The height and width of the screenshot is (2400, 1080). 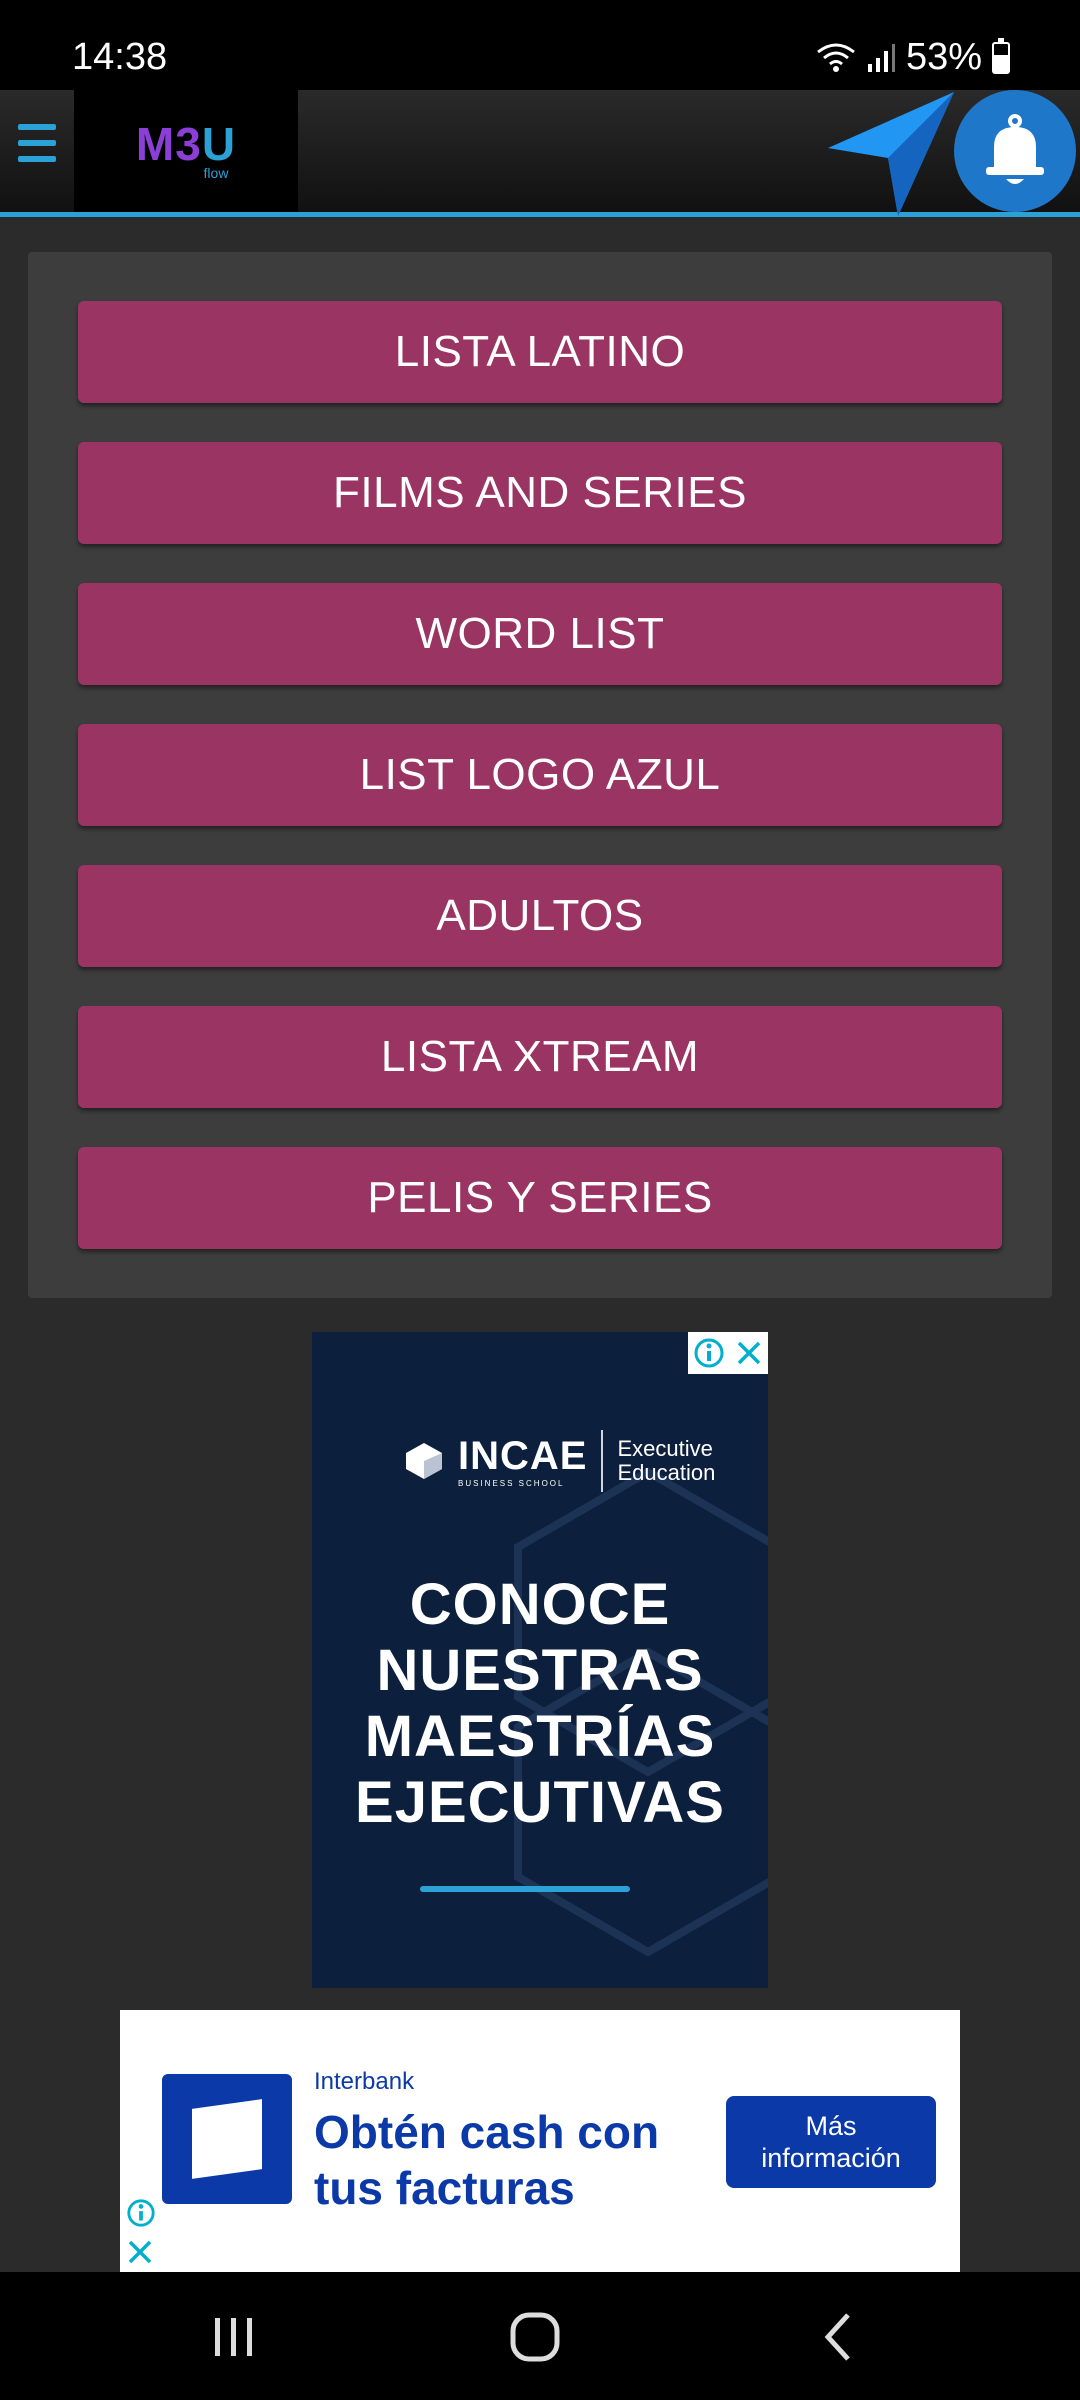 I want to click on status-bar: 14:38 53%, so click(x=540, y=45).